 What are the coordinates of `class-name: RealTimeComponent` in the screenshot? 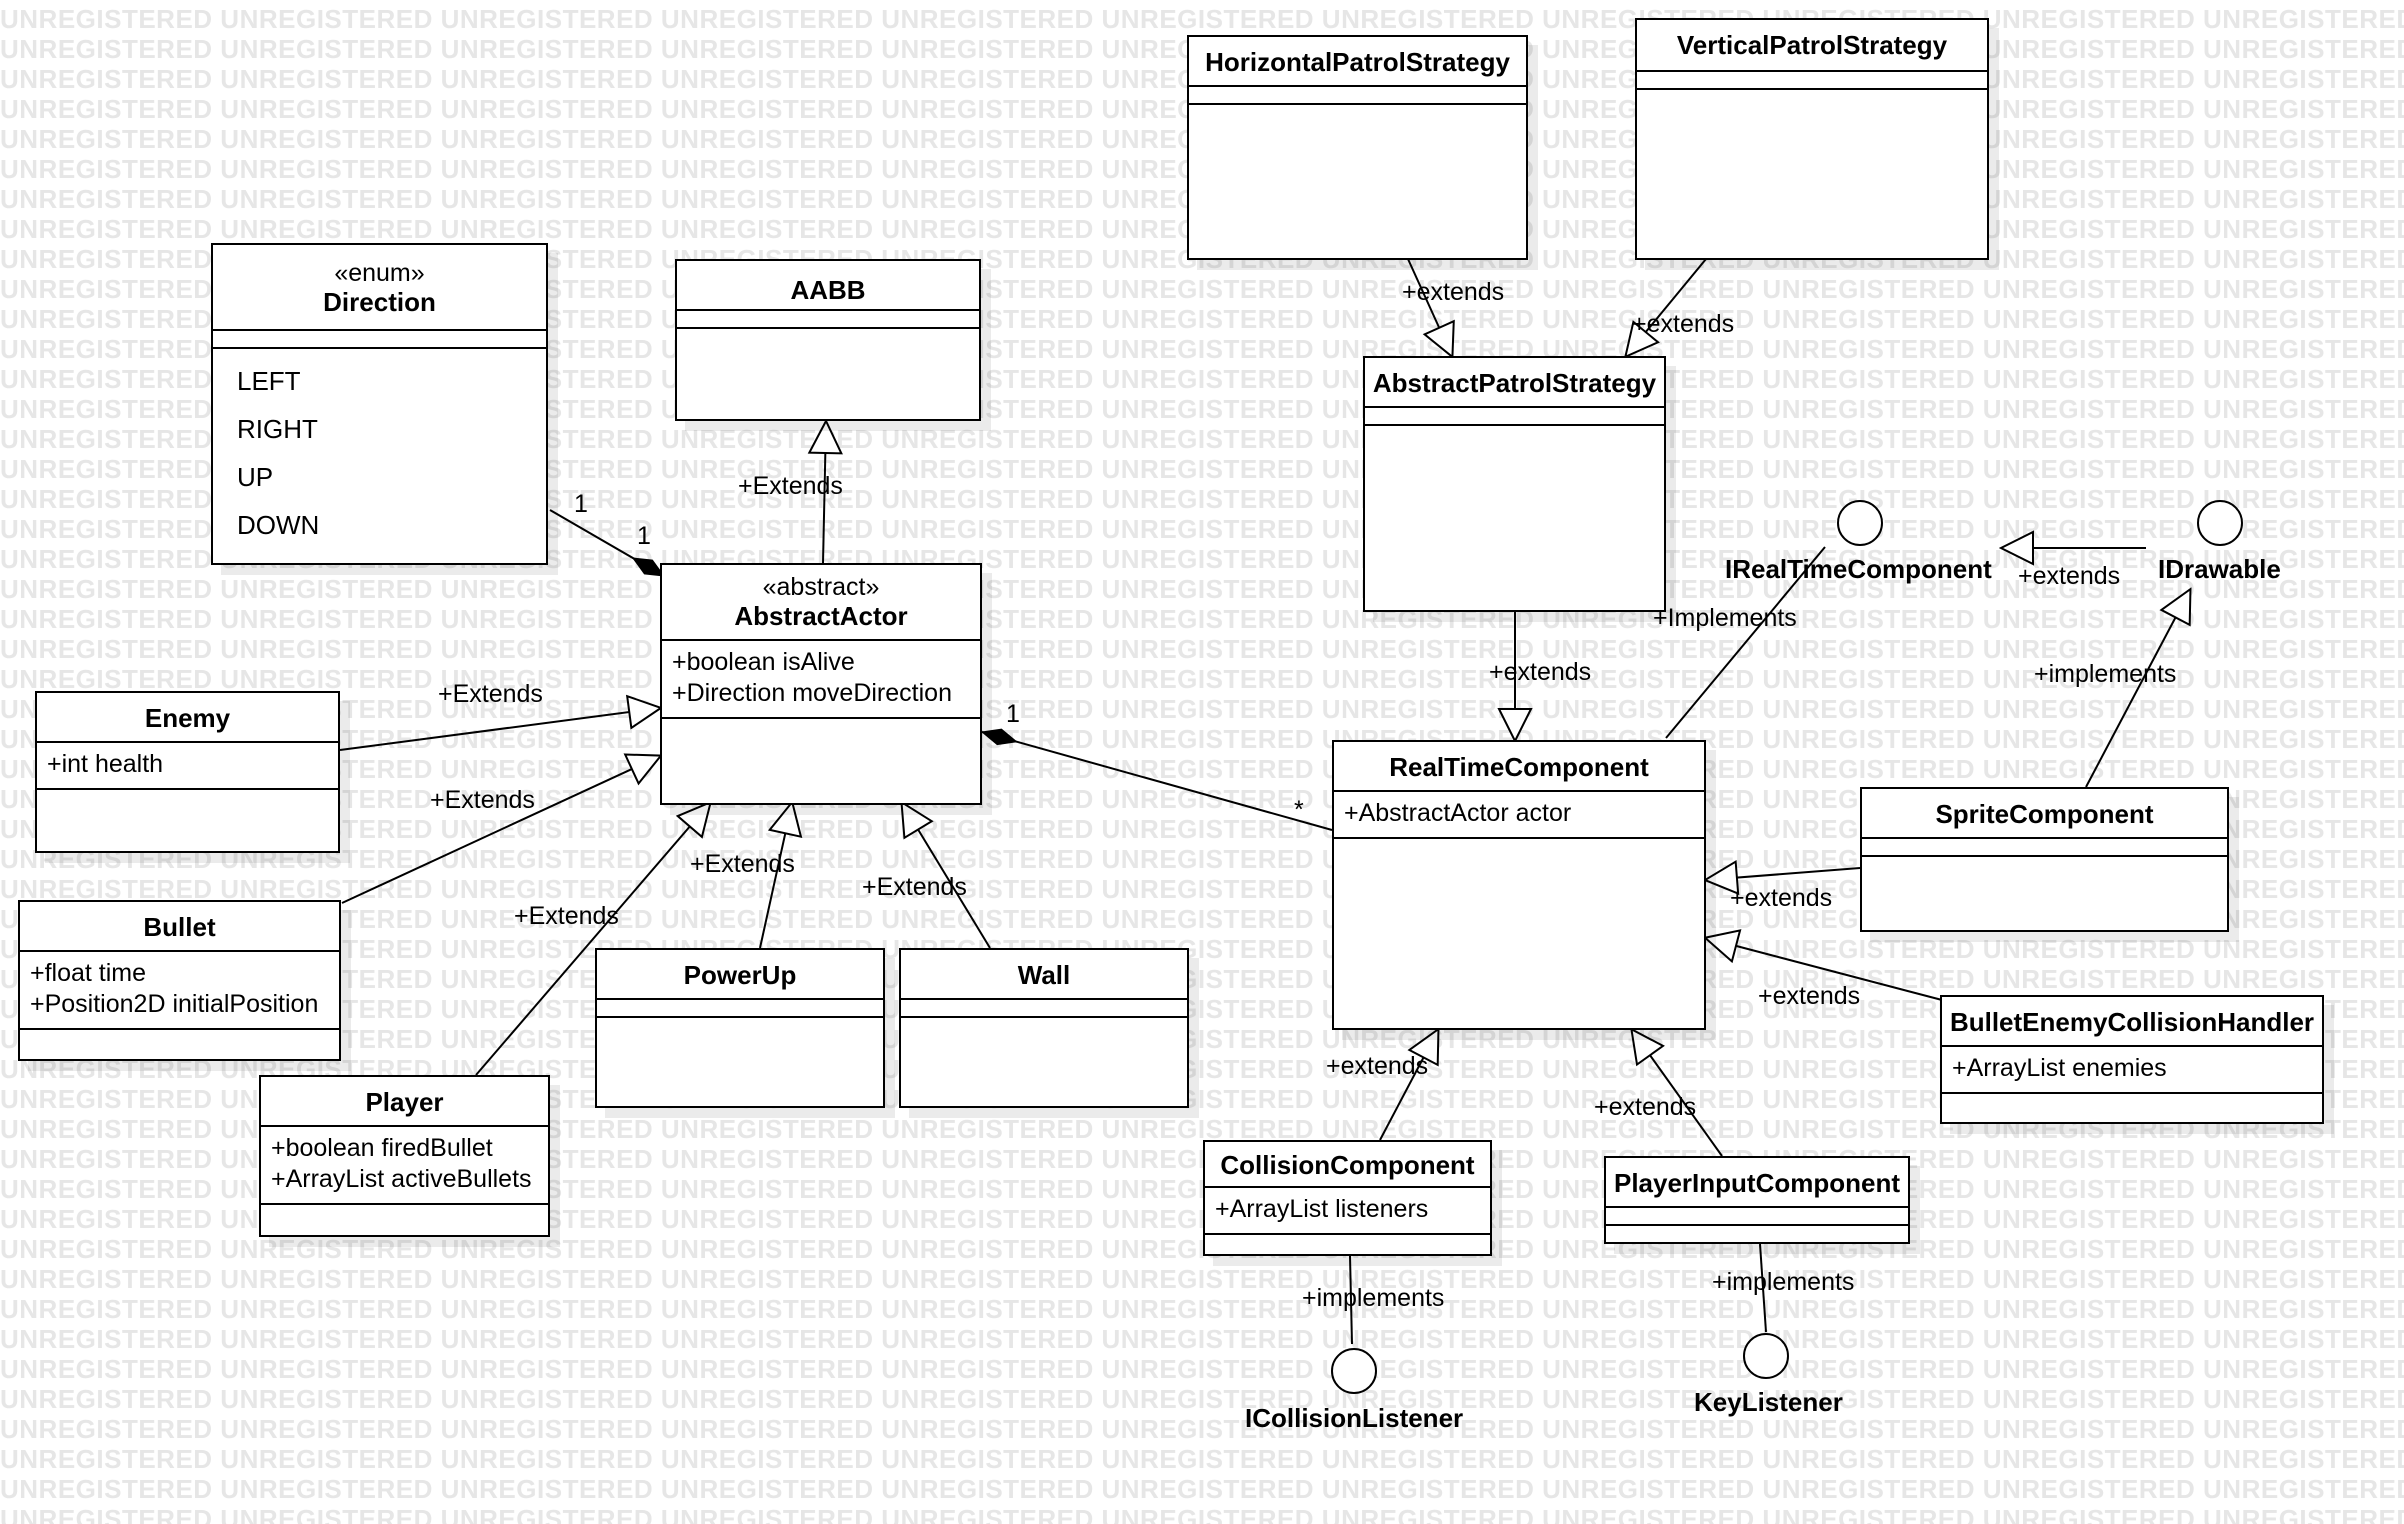 It's located at (1519, 767).